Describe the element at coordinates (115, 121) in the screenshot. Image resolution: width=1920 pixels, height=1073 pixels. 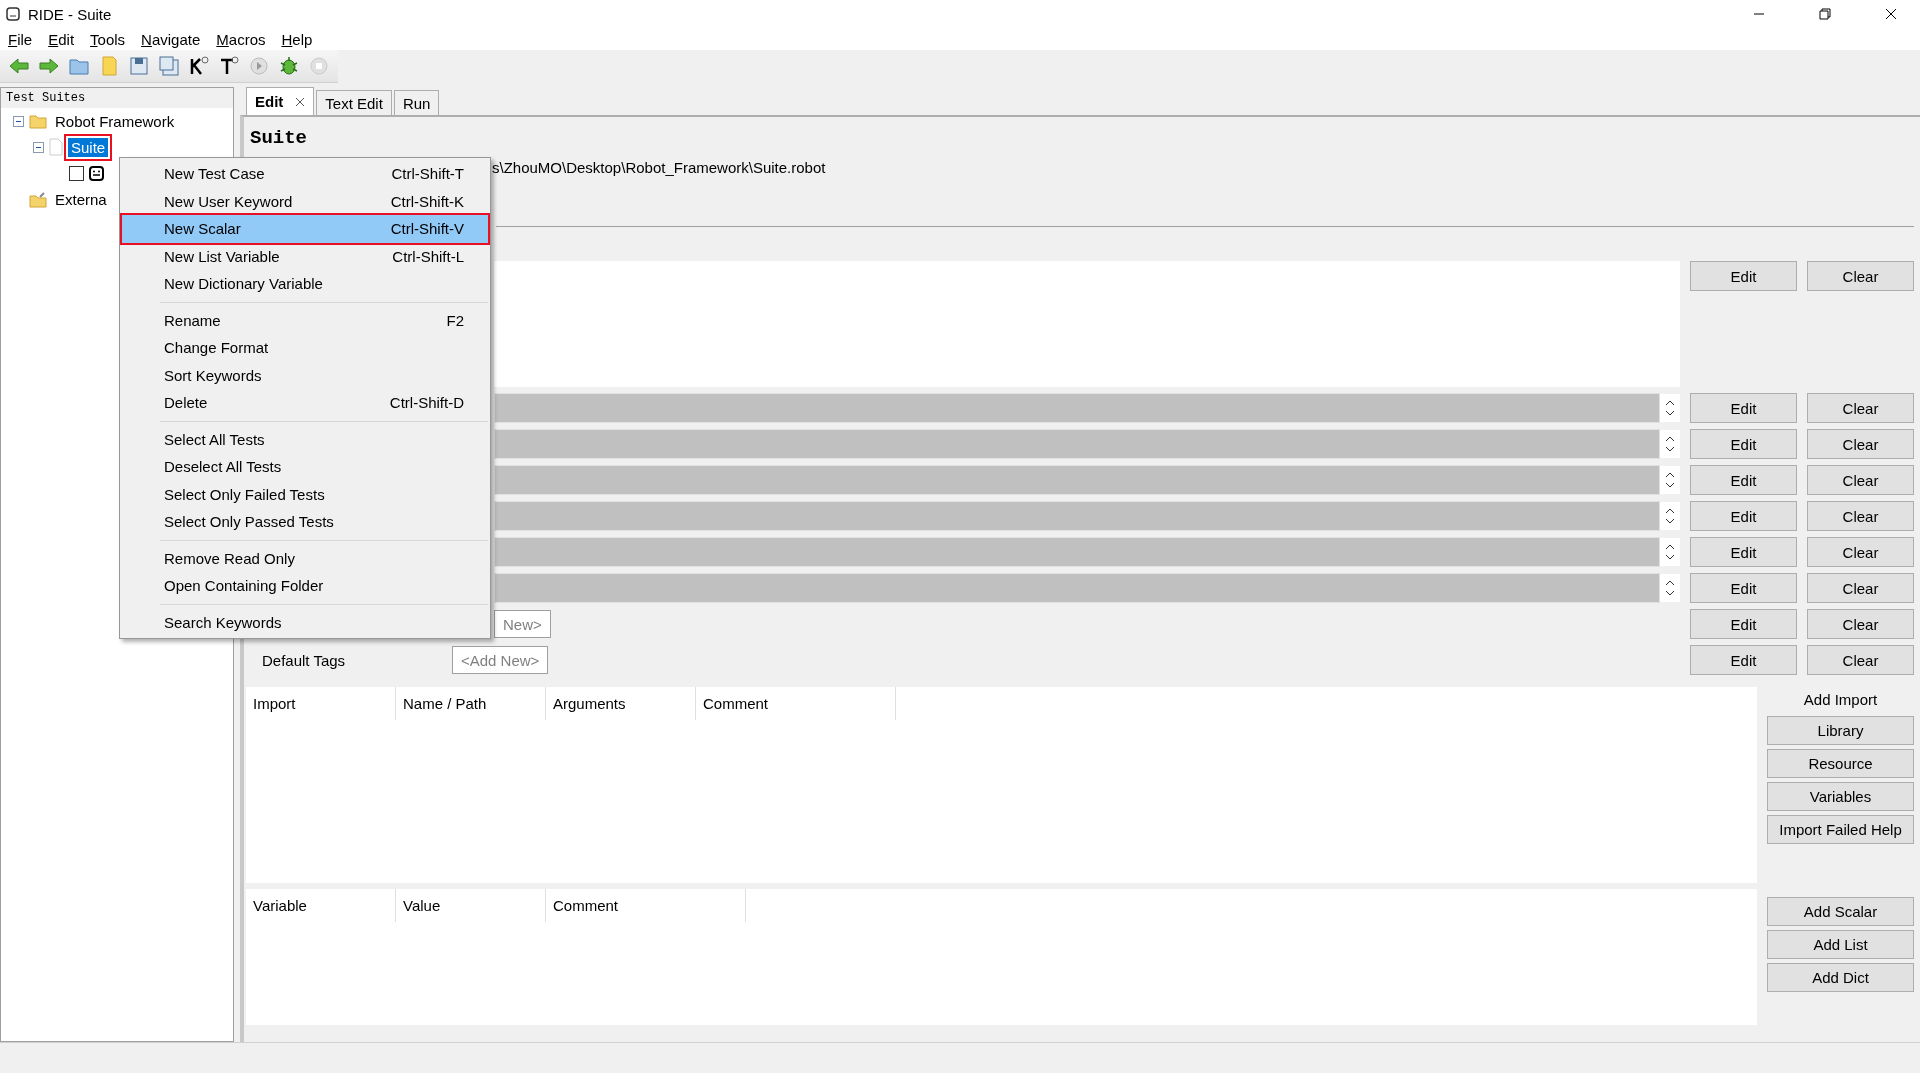
I see `tree-item: Robot Framework` at that location.